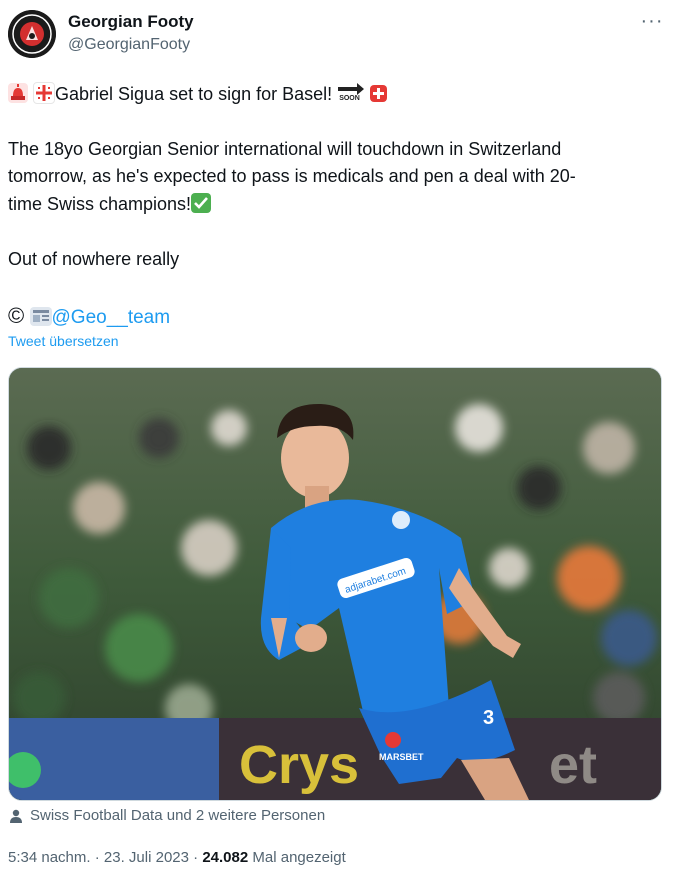 This screenshot has width=680, height=887. I want to click on credit-mention-link: @Geo__team, so click(111, 317).